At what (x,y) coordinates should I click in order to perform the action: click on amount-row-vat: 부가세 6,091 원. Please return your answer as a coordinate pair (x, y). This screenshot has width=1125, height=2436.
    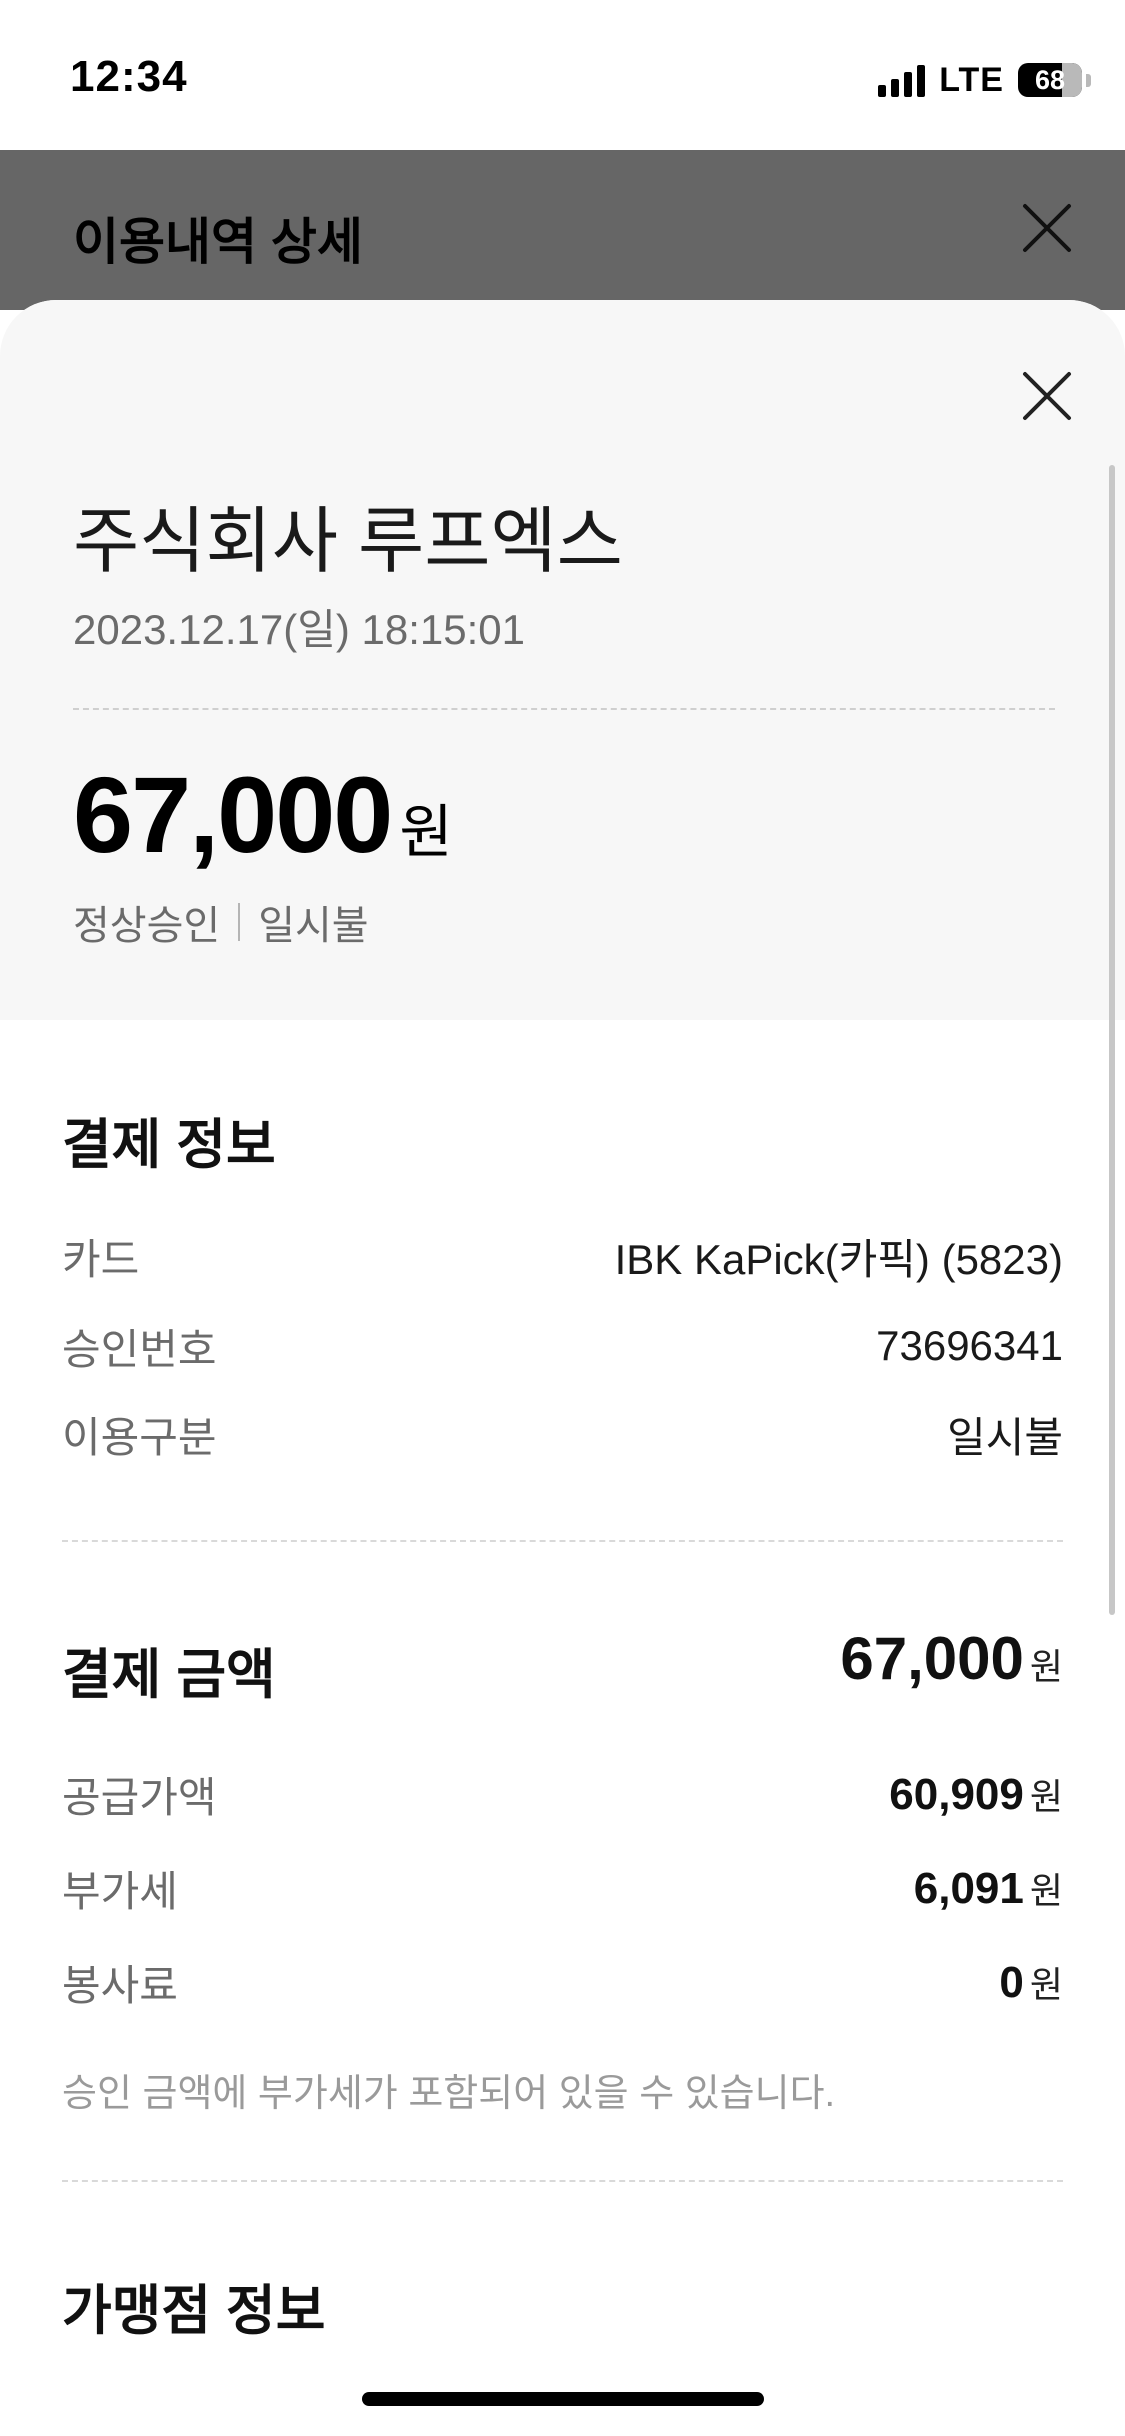
    Looking at the image, I should click on (562, 1888).